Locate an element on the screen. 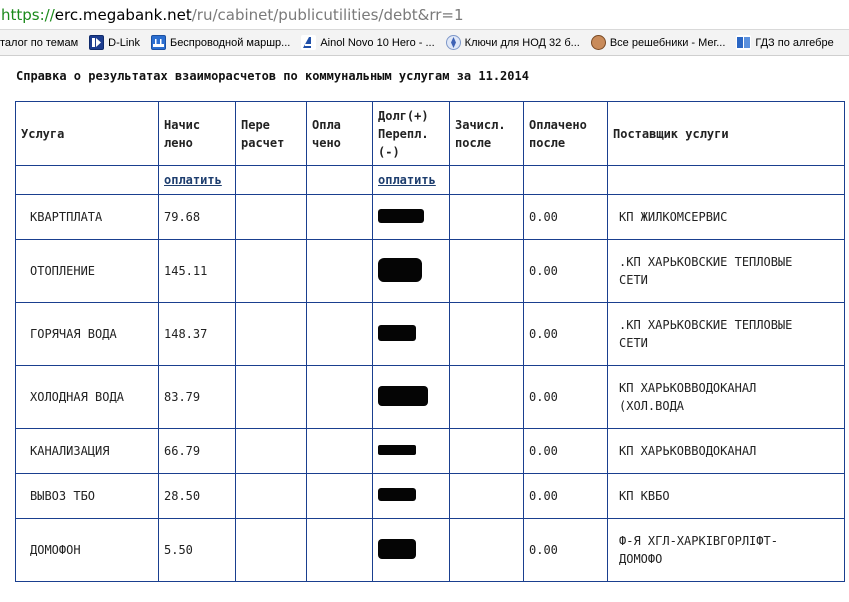 Image resolution: width=849 pixels, height=602 pixels. avatar-icon is located at coordinates (598, 42).